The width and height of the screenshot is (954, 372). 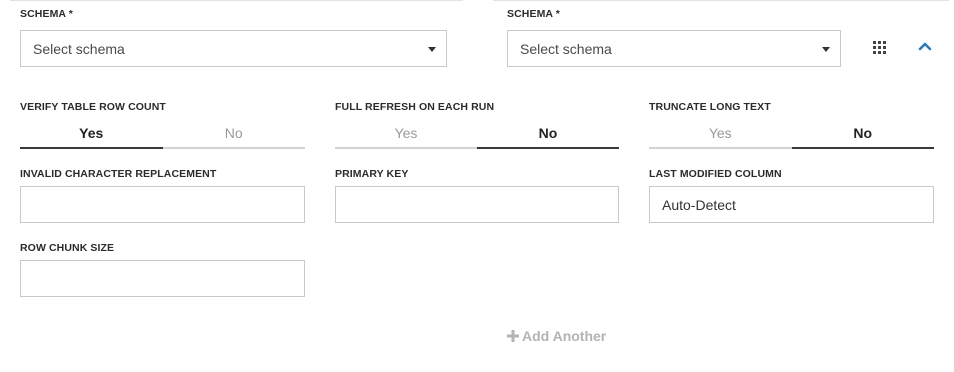 I want to click on chevron-up-icon, so click(x=925, y=46).